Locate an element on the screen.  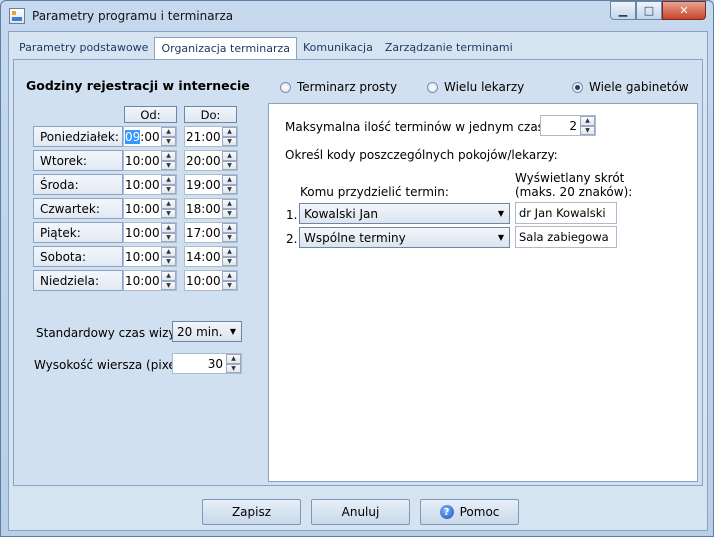
max-appointments-value: 2 is located at coordinates (573, 125).